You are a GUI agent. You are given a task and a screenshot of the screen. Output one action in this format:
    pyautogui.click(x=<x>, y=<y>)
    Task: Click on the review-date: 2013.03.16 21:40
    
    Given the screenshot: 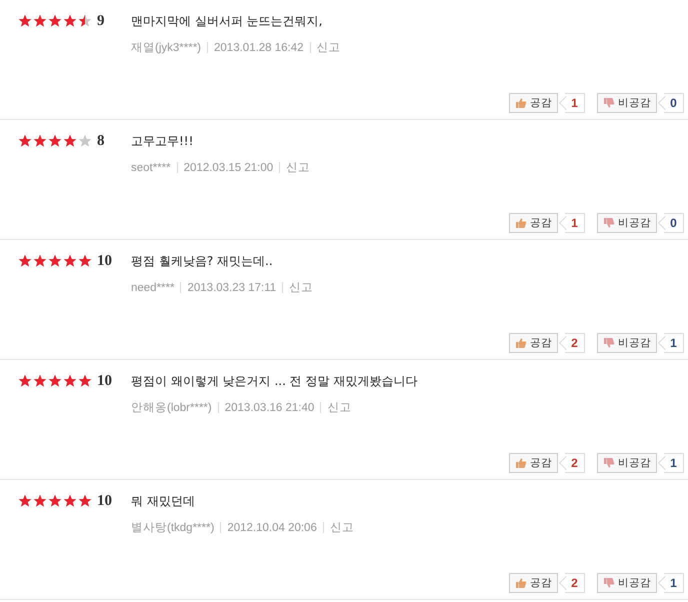 What is the action you would take?
    pyautogui.click(x=269, y=408)
    